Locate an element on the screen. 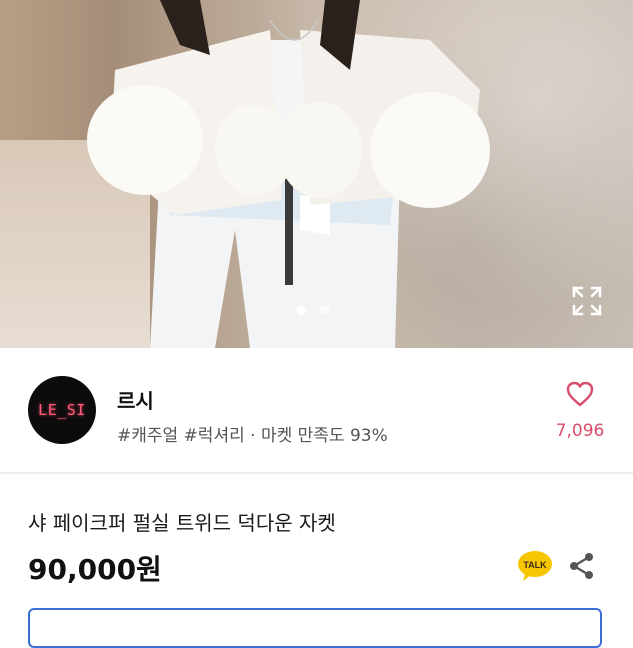 This screenshot has height=648, width=633. like-count: 7,096 is located at coordinates (580, 431).